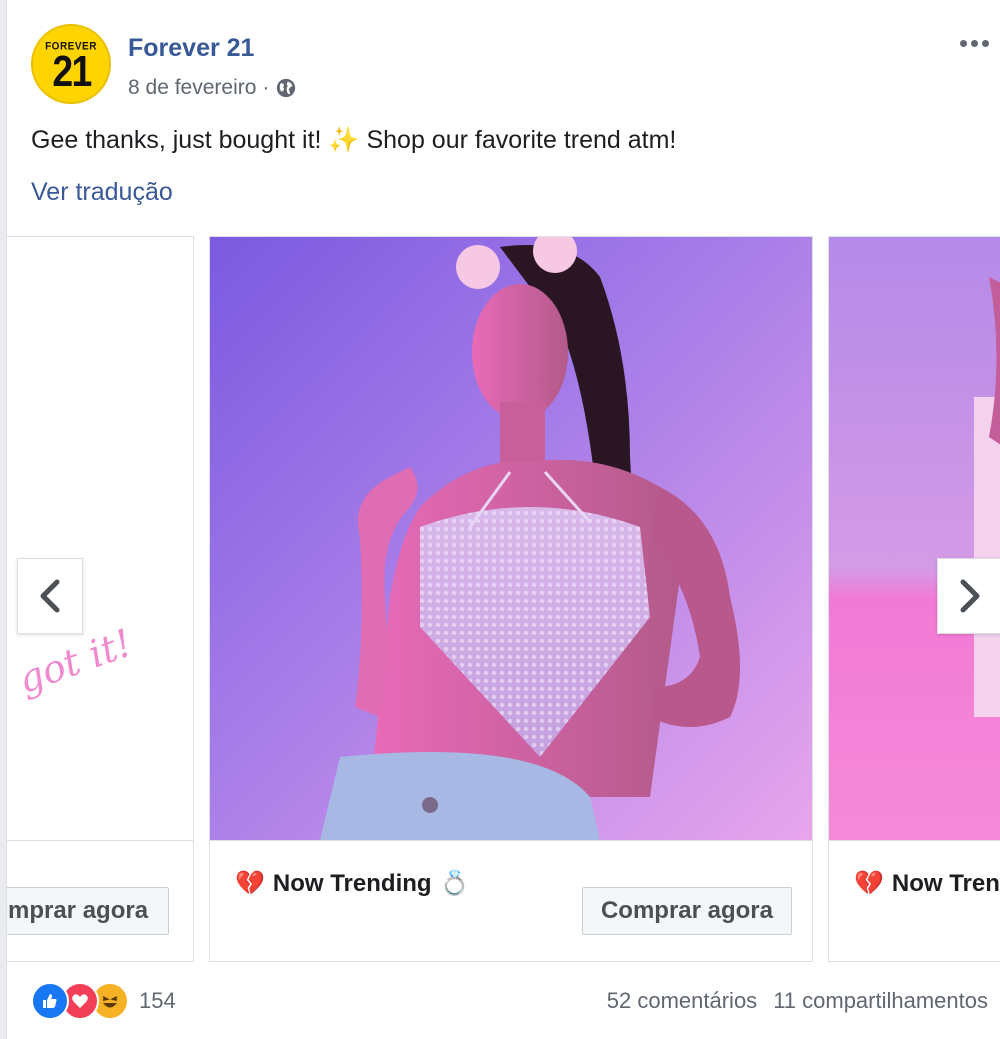  I want to click on reactions-summary: 154, so click(103, 1001).